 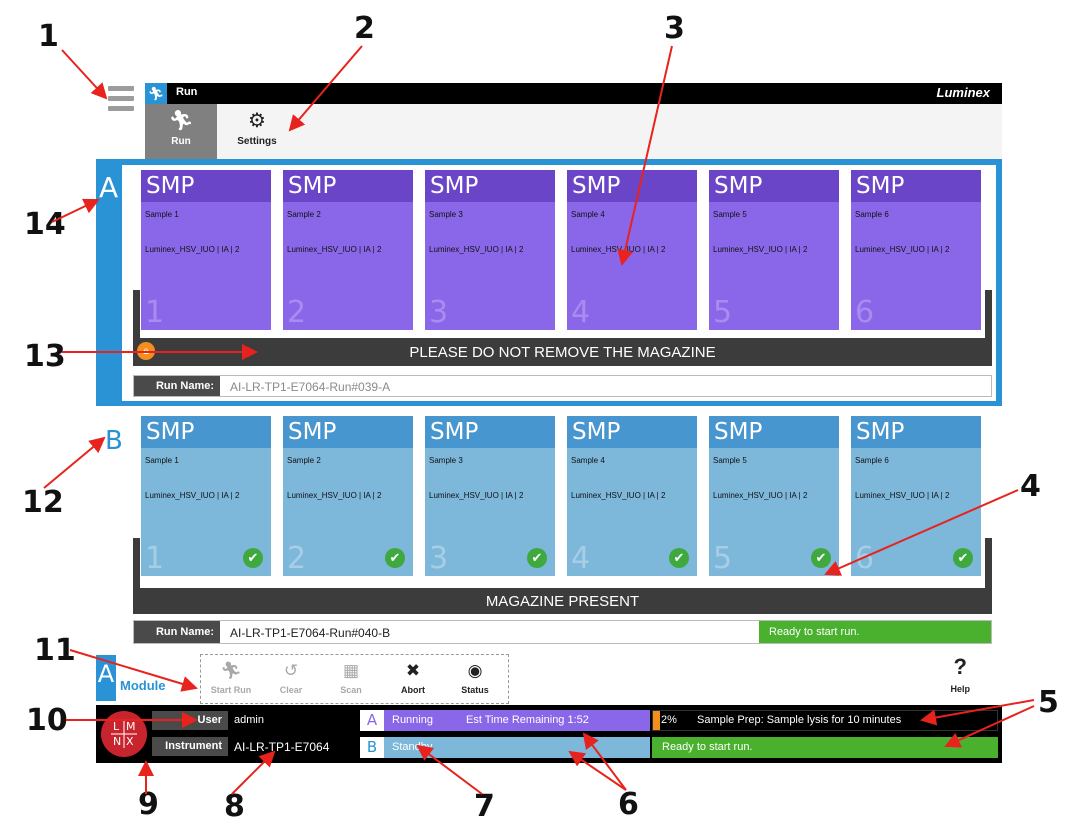 I want to click on abort-label: Abort, so click(x=413, y=690).